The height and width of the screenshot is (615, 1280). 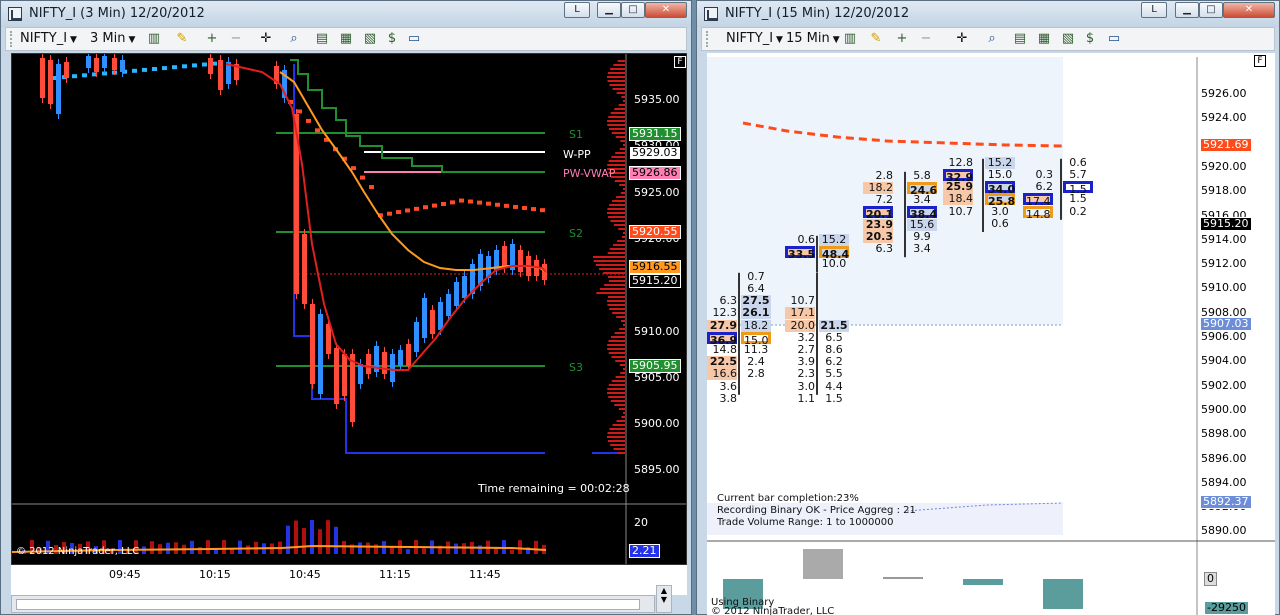 What do you see at coordinates (961, 162) in the screenshot?
I see `bid-cell: 12.8` at bounding box center [961, 162].